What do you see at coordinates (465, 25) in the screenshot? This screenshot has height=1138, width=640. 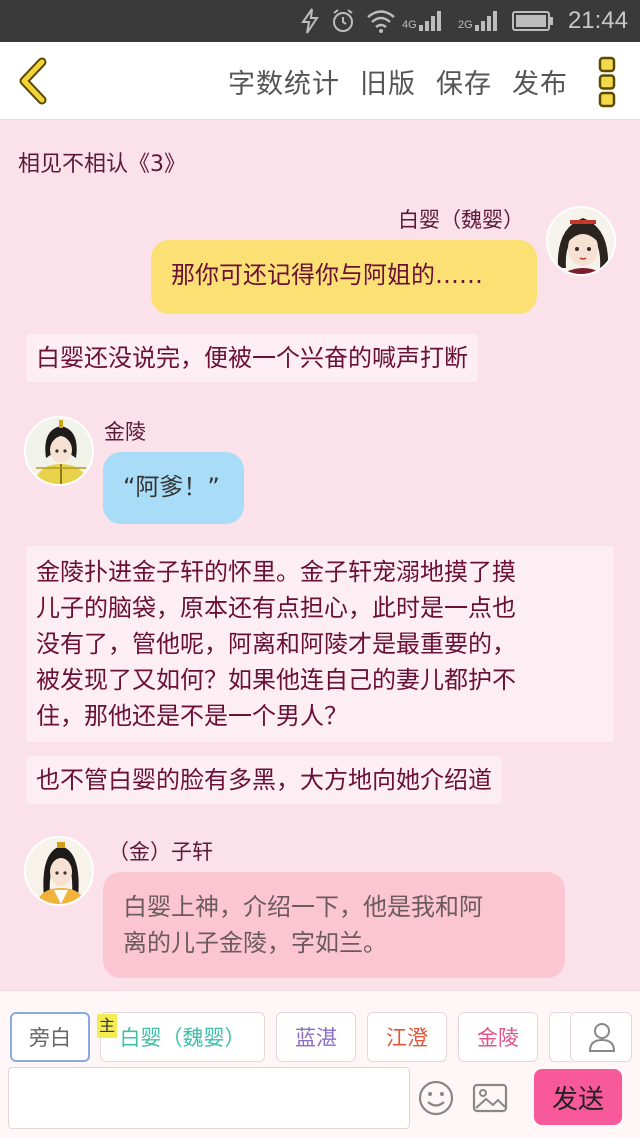 I see `network-label-2: 2G` at bounding box center [465, 25].